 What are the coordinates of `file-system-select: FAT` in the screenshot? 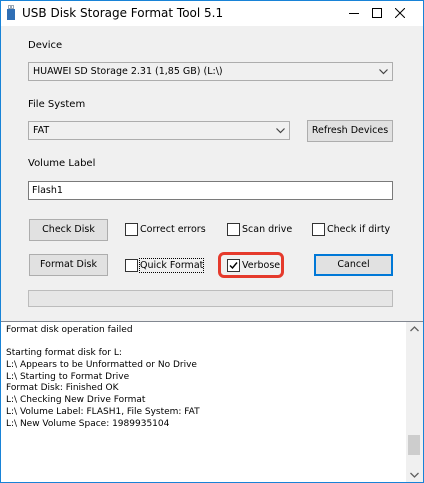 It's located at (159, 130).